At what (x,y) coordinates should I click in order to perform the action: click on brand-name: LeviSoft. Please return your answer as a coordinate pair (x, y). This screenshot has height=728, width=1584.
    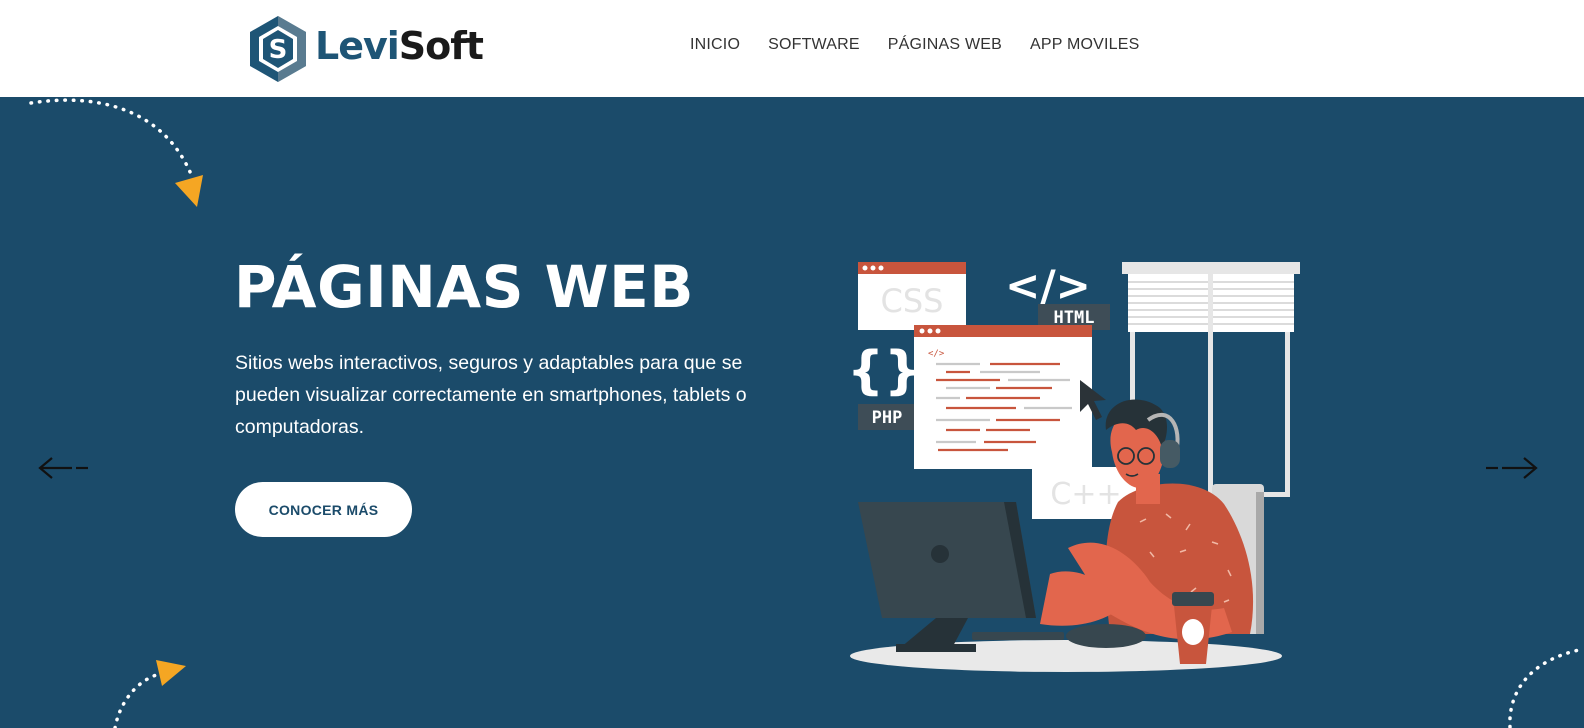
    Looking at the image, I should click on (399, 46).